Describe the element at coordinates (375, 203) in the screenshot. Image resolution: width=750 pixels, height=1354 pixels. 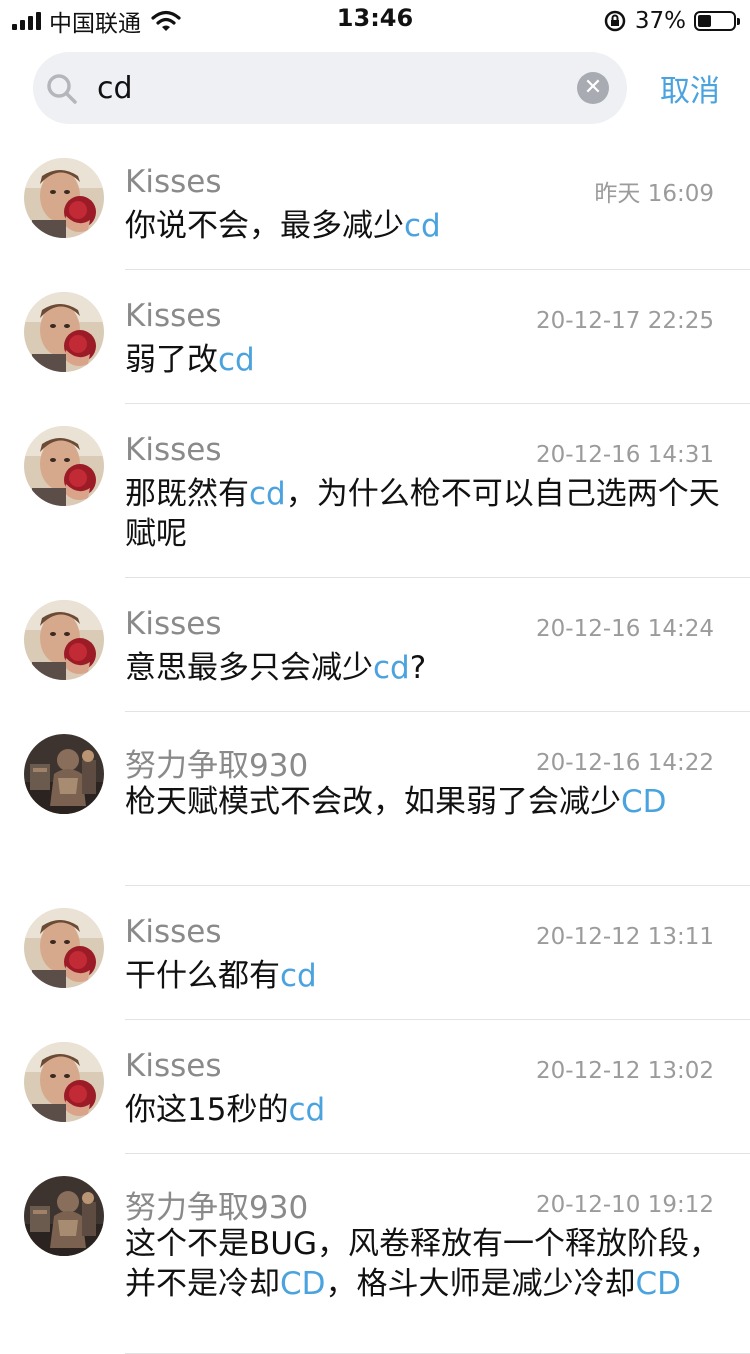
I see `search-result-item: Kisses 昨天 16:09 你说不会，最多减少cd` at that location.